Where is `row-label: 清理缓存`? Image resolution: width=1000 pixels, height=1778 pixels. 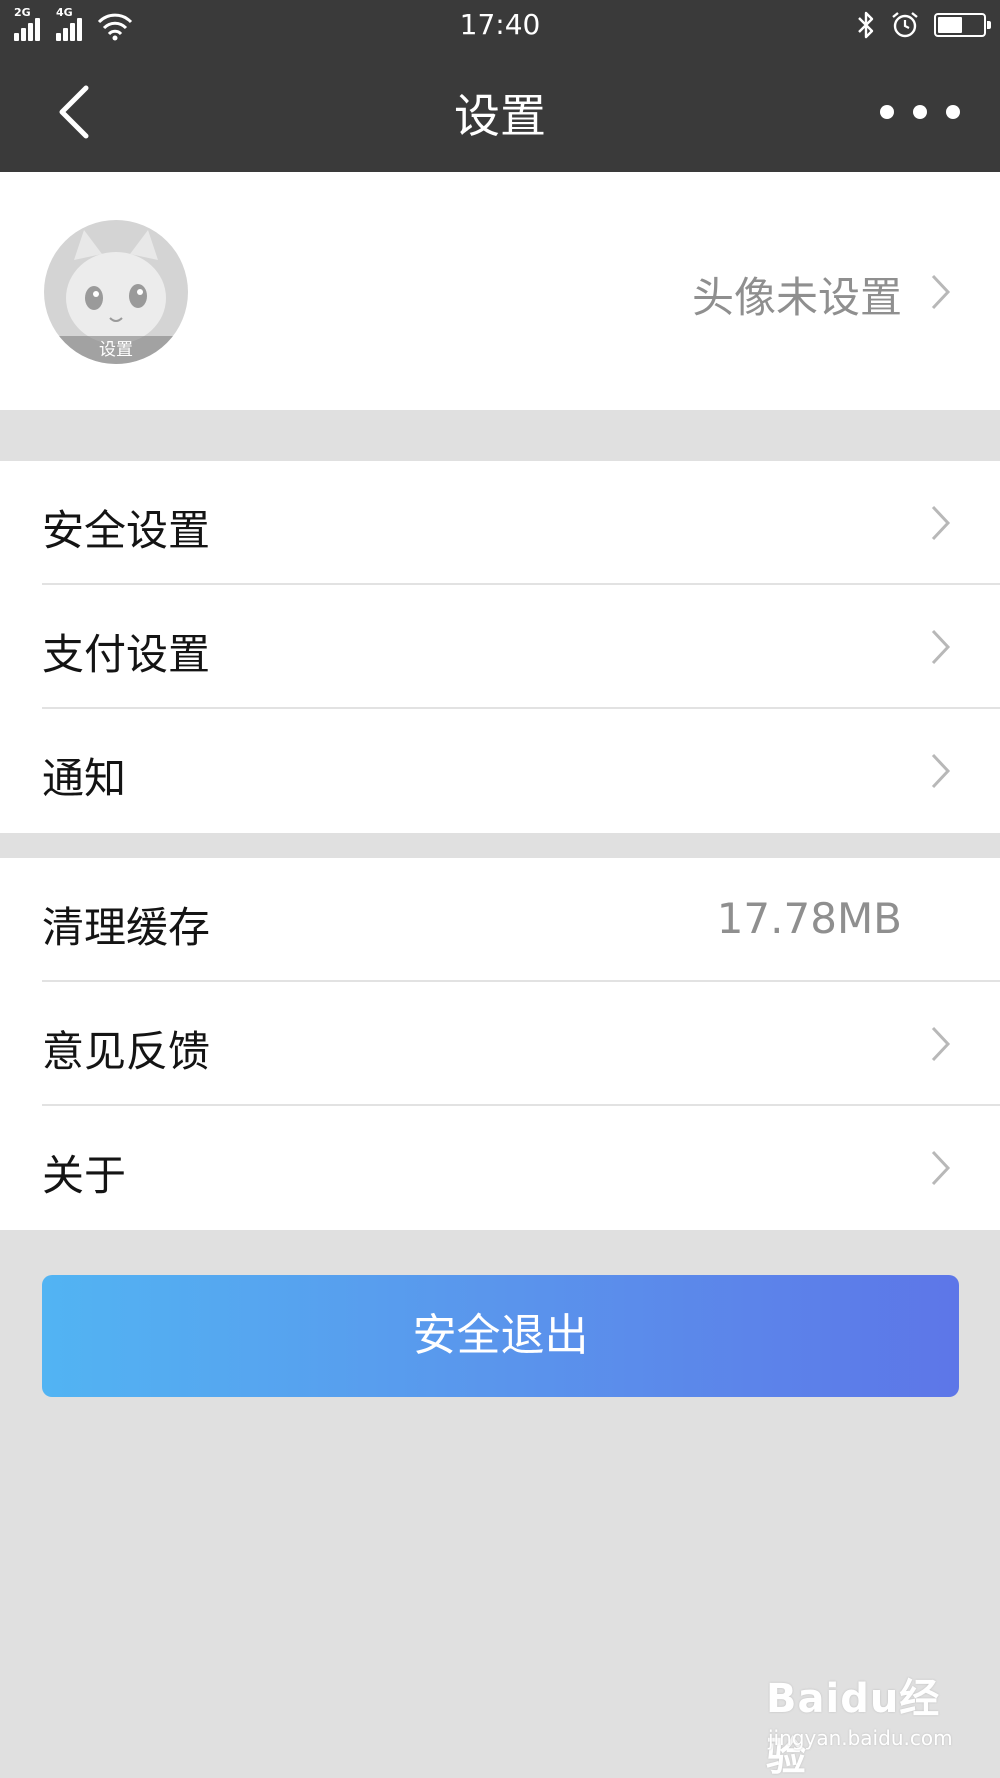
row-label: 清理缓存 is located at coordinates (126, 927).